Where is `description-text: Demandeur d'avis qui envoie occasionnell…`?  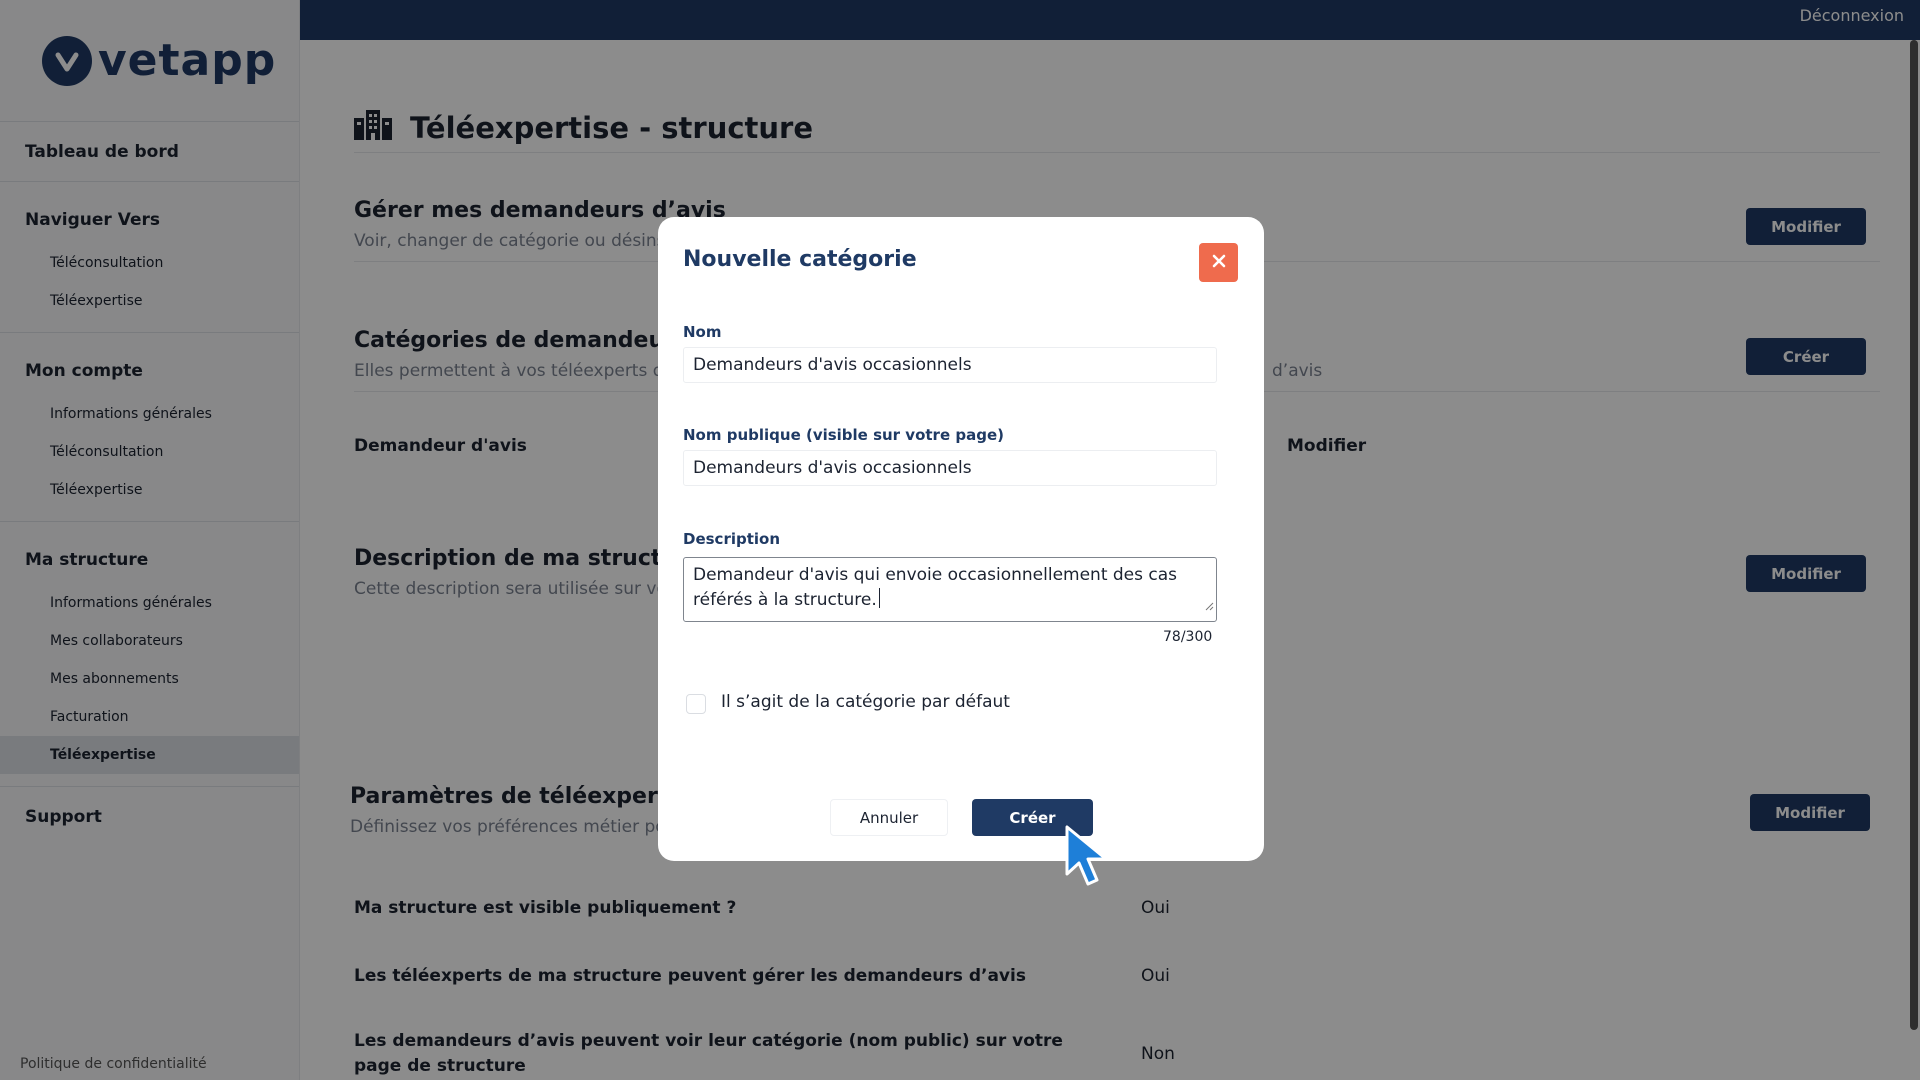
description-text: Demandeur d'avis qui envoie occasionnell… is located at coordinates (935, 587).